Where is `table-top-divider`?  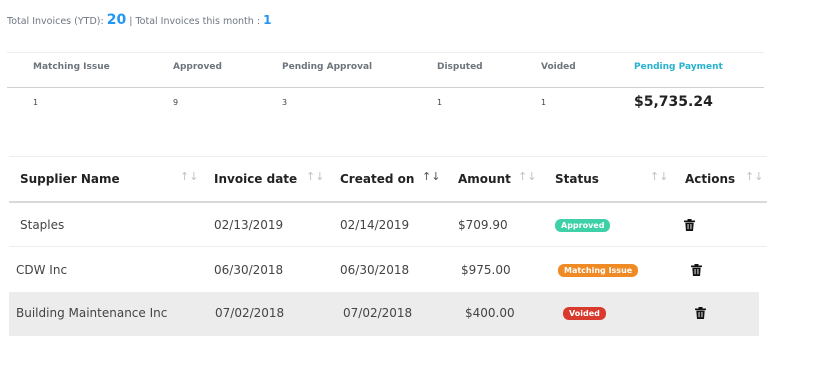
table-top-divider is located at coordinates (388, 156).